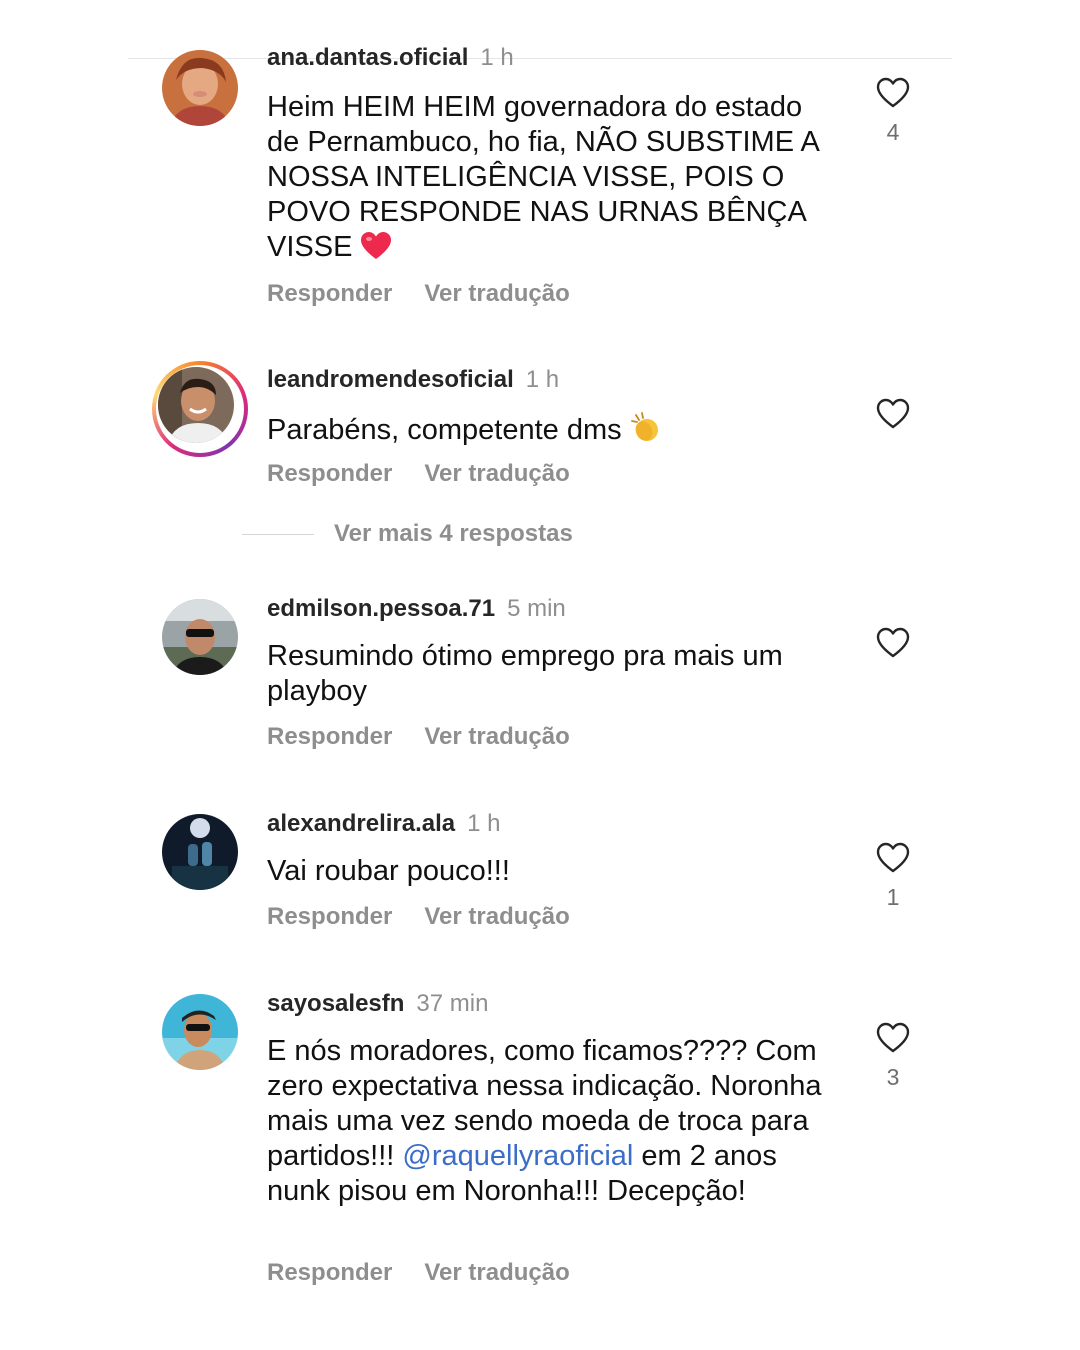  Describe the element at coordinates (646, 431) in the screenshot. I see `clapping-hands-emoji` at that location.